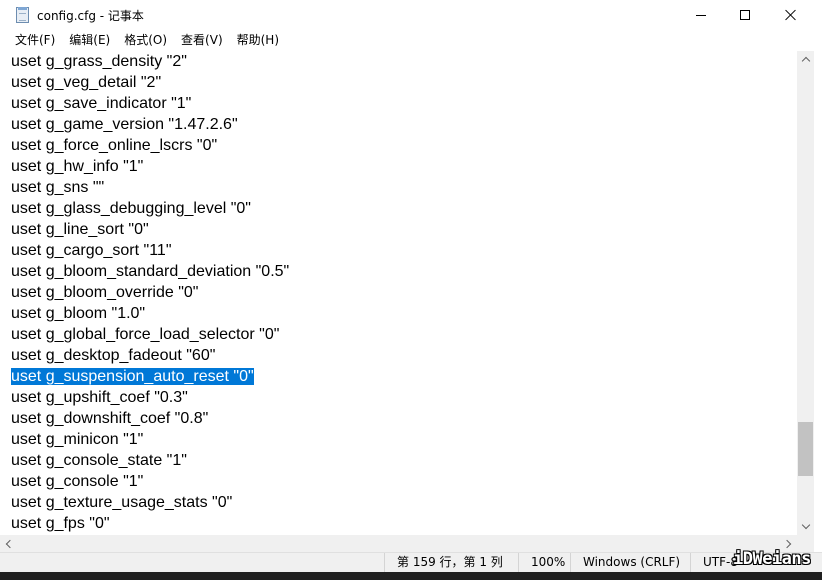 The image size is (822, 580). I want to click on close-button, so click(791, 15).